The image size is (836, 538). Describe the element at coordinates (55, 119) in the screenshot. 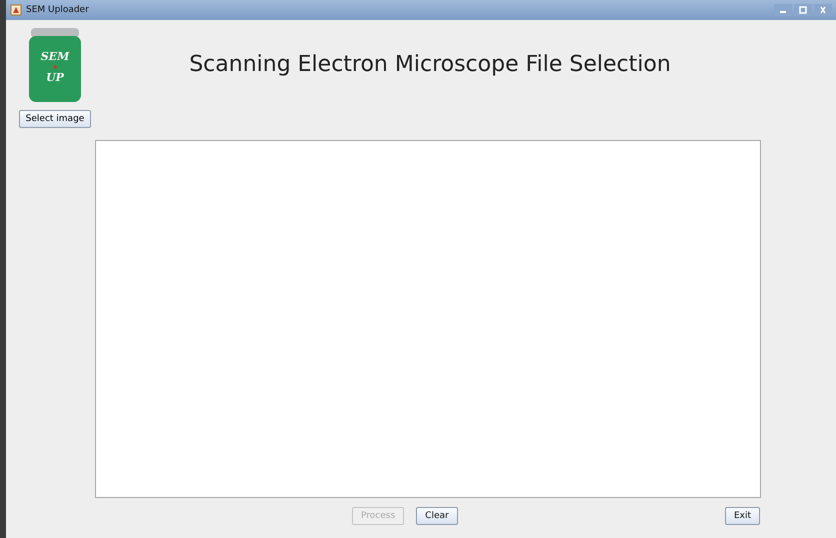

I see `select-image-button: Select image` at that location.